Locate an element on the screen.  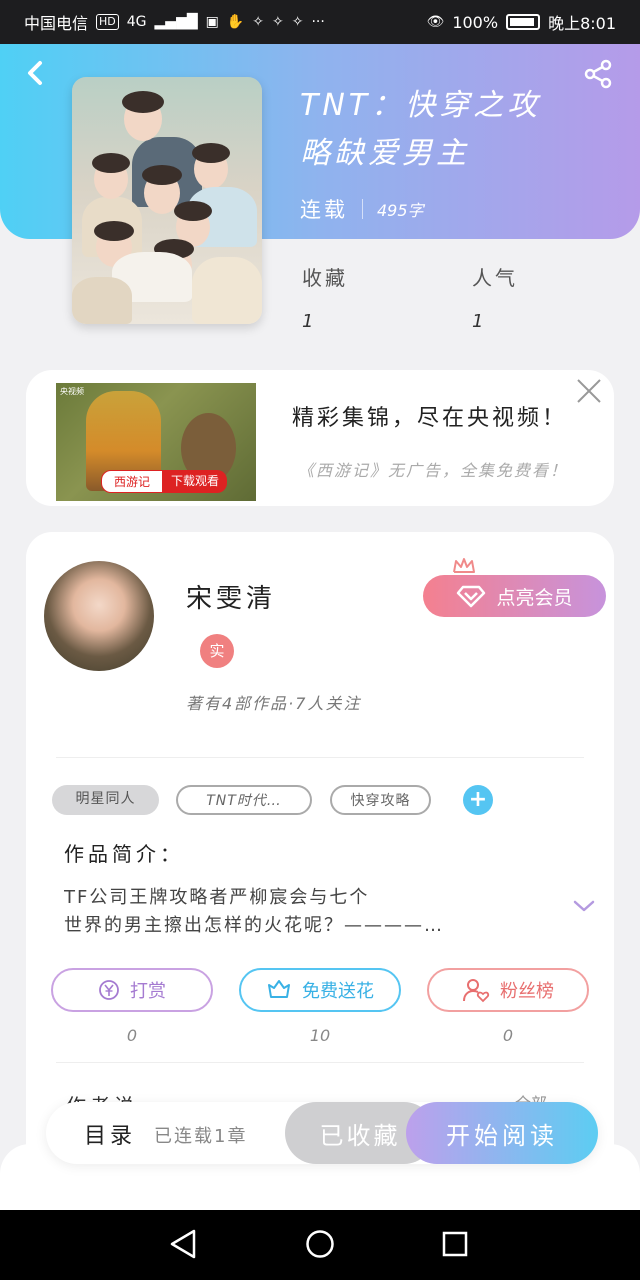
crown-icon is located at coordinates (464, 566).